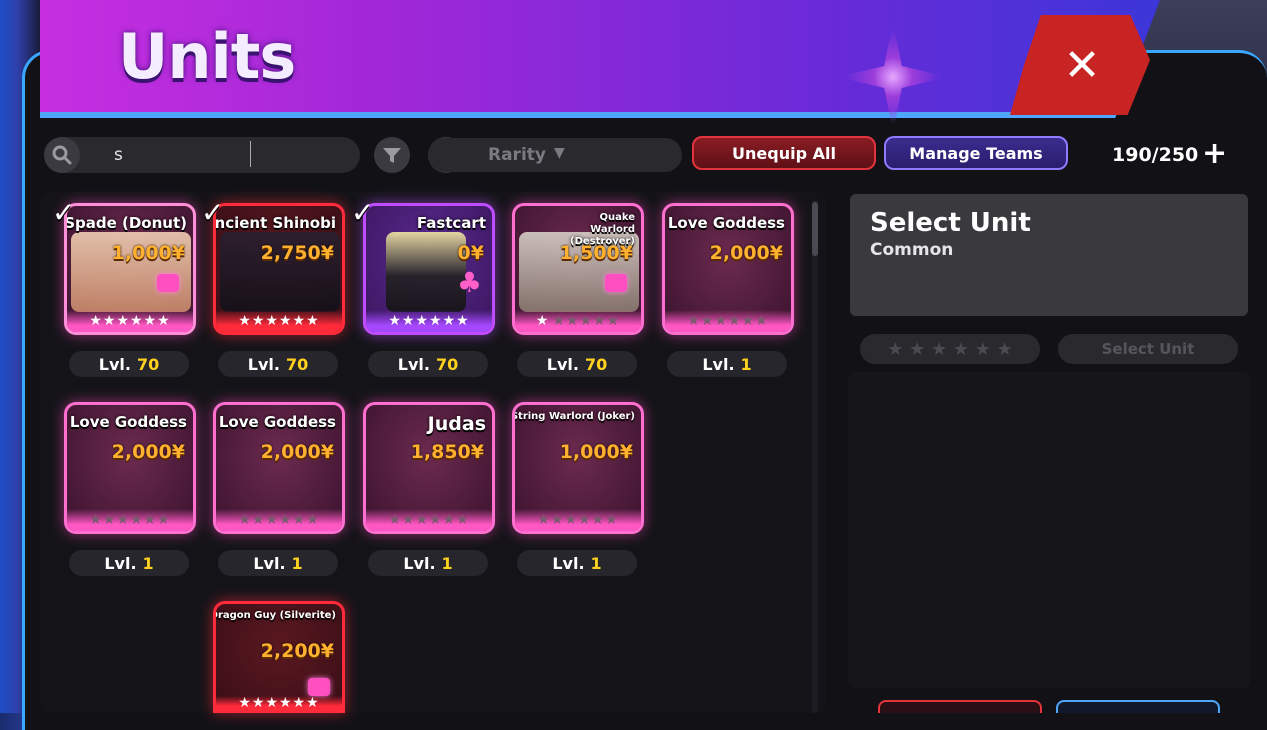  Describe the element at coordinates (1049, 530) in the screenshot. I see `detail-info-area` at that location.